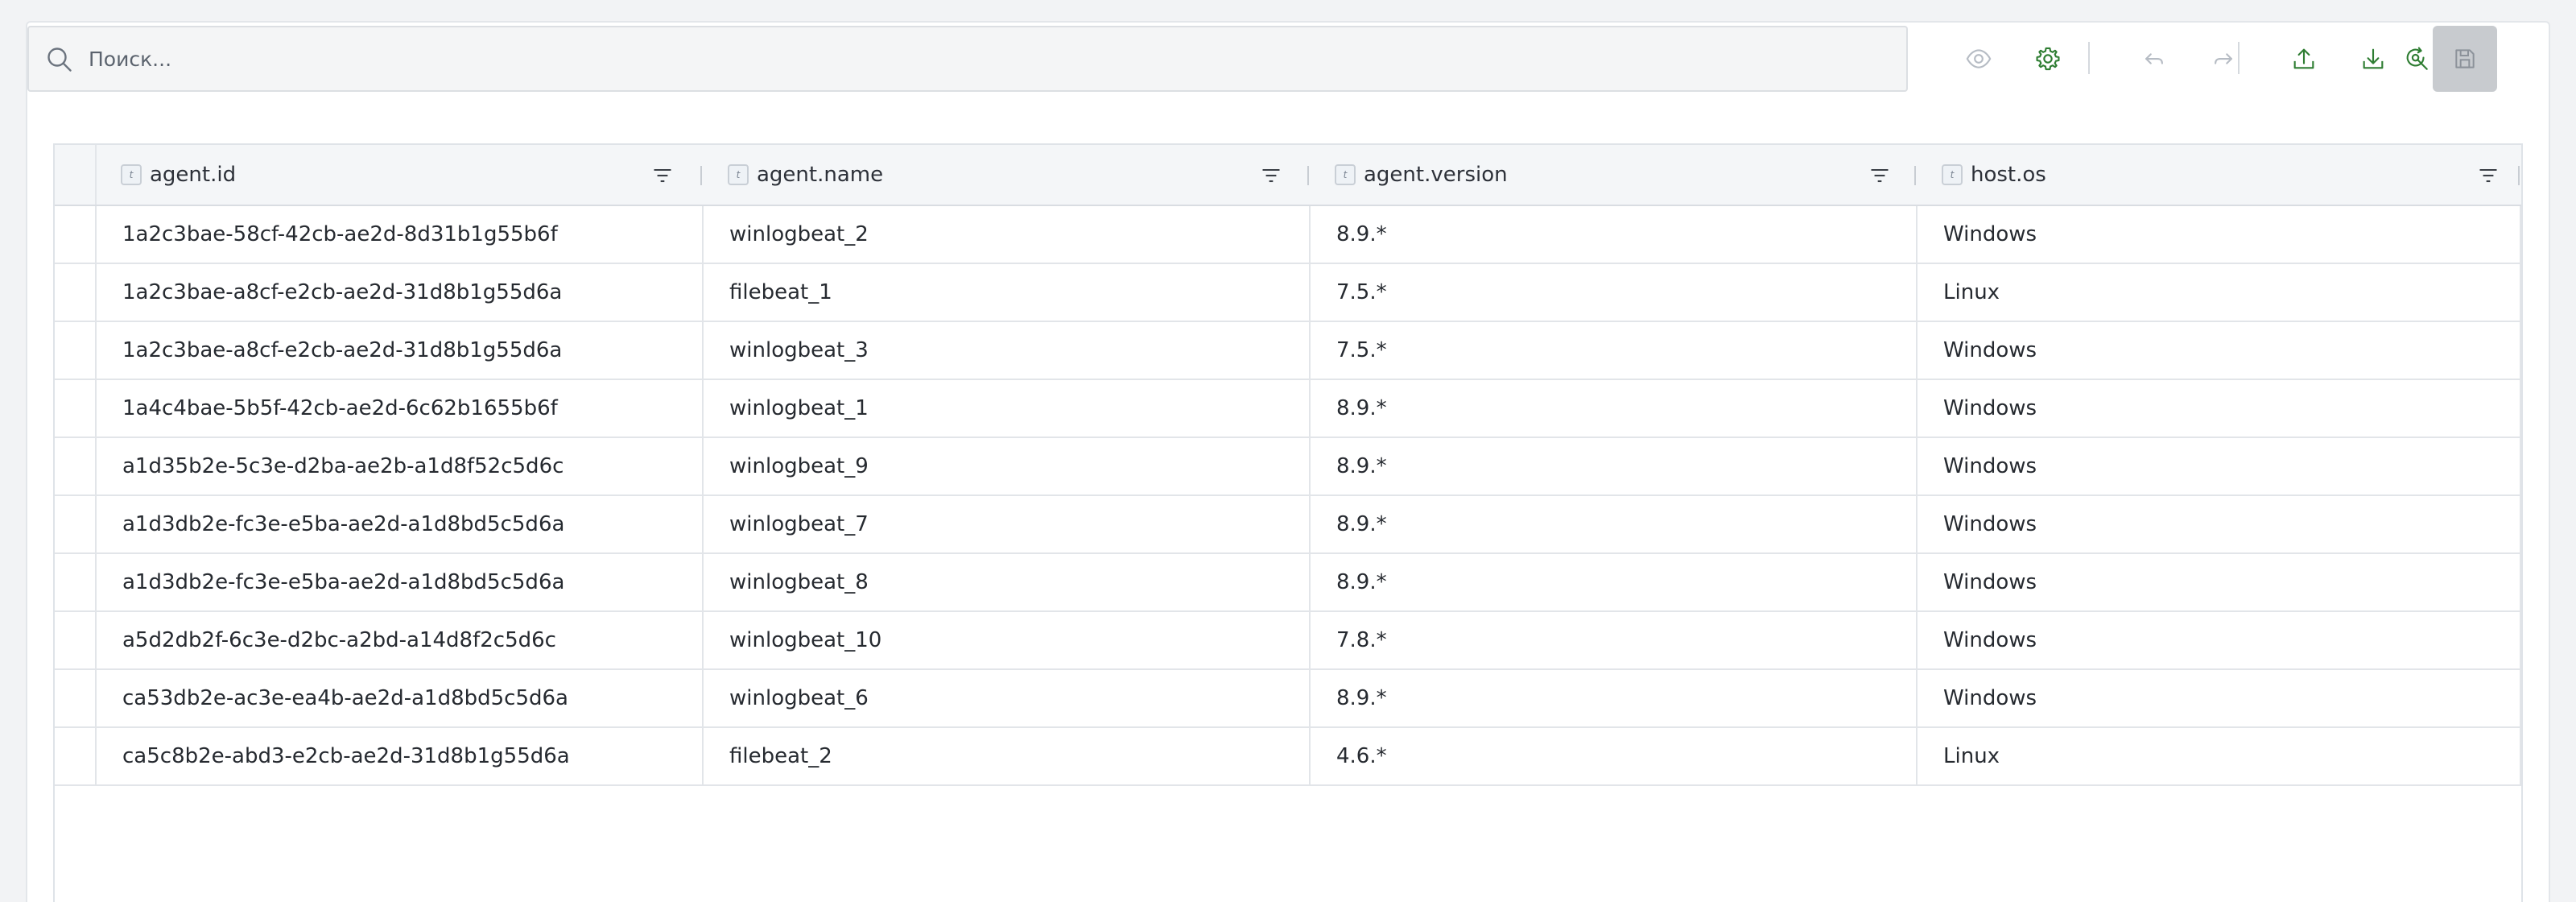  I want to click on undo-button, so click(2154, 59).